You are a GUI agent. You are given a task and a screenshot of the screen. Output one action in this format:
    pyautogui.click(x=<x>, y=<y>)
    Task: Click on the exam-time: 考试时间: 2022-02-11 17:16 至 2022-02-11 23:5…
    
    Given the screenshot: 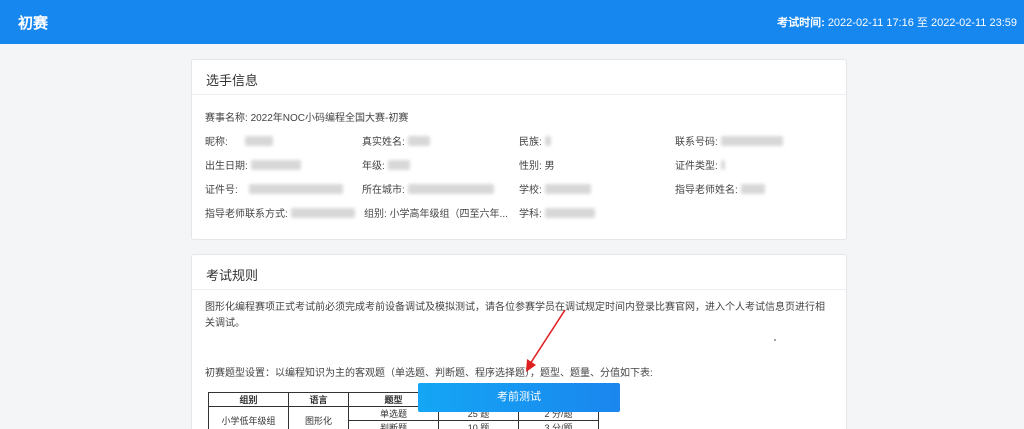 What is the action you would take?
    pyautogui.click(x=897, y=22)
    